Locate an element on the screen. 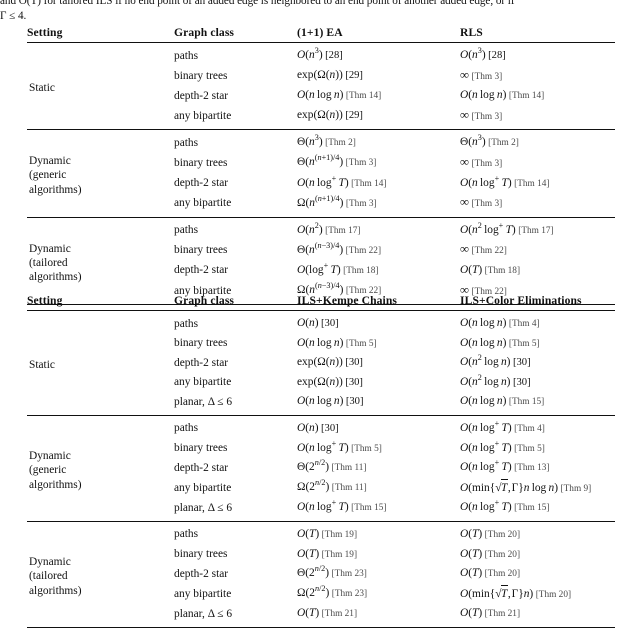  value-color: O(n2 log n) [30] is located at coordinates (495, 380).